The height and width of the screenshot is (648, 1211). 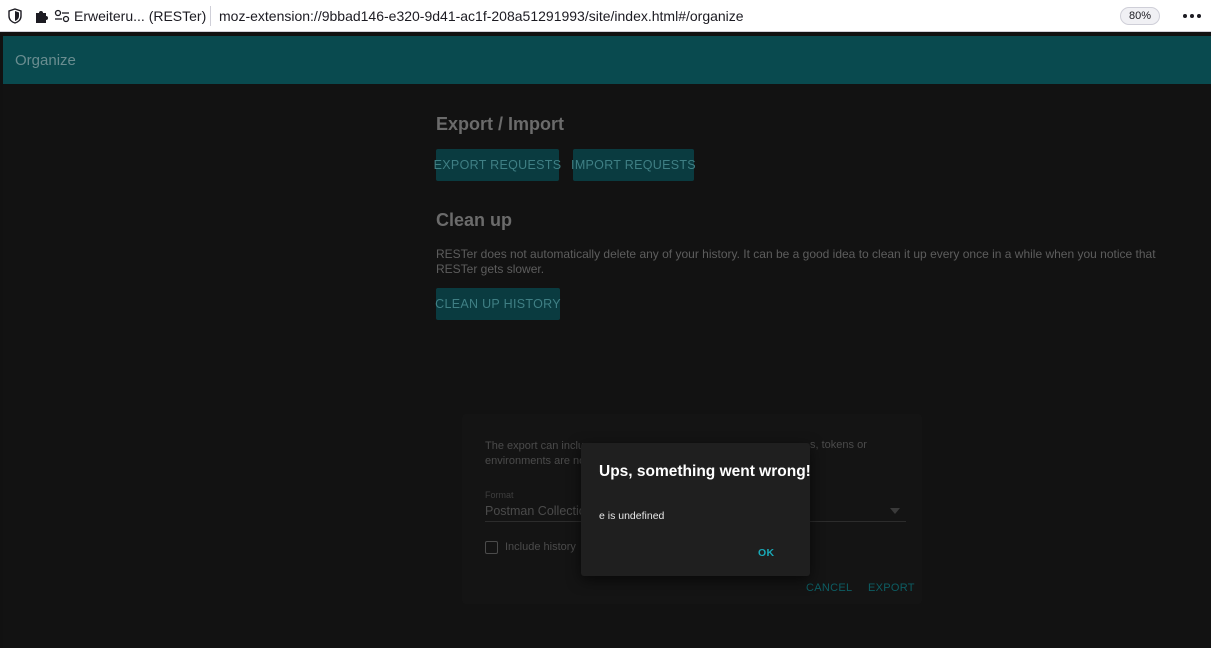 What do you see at coordinates (632, 516) in the screenshot?
I see `error-message: e is undefined` at bounding box center [632, 516].